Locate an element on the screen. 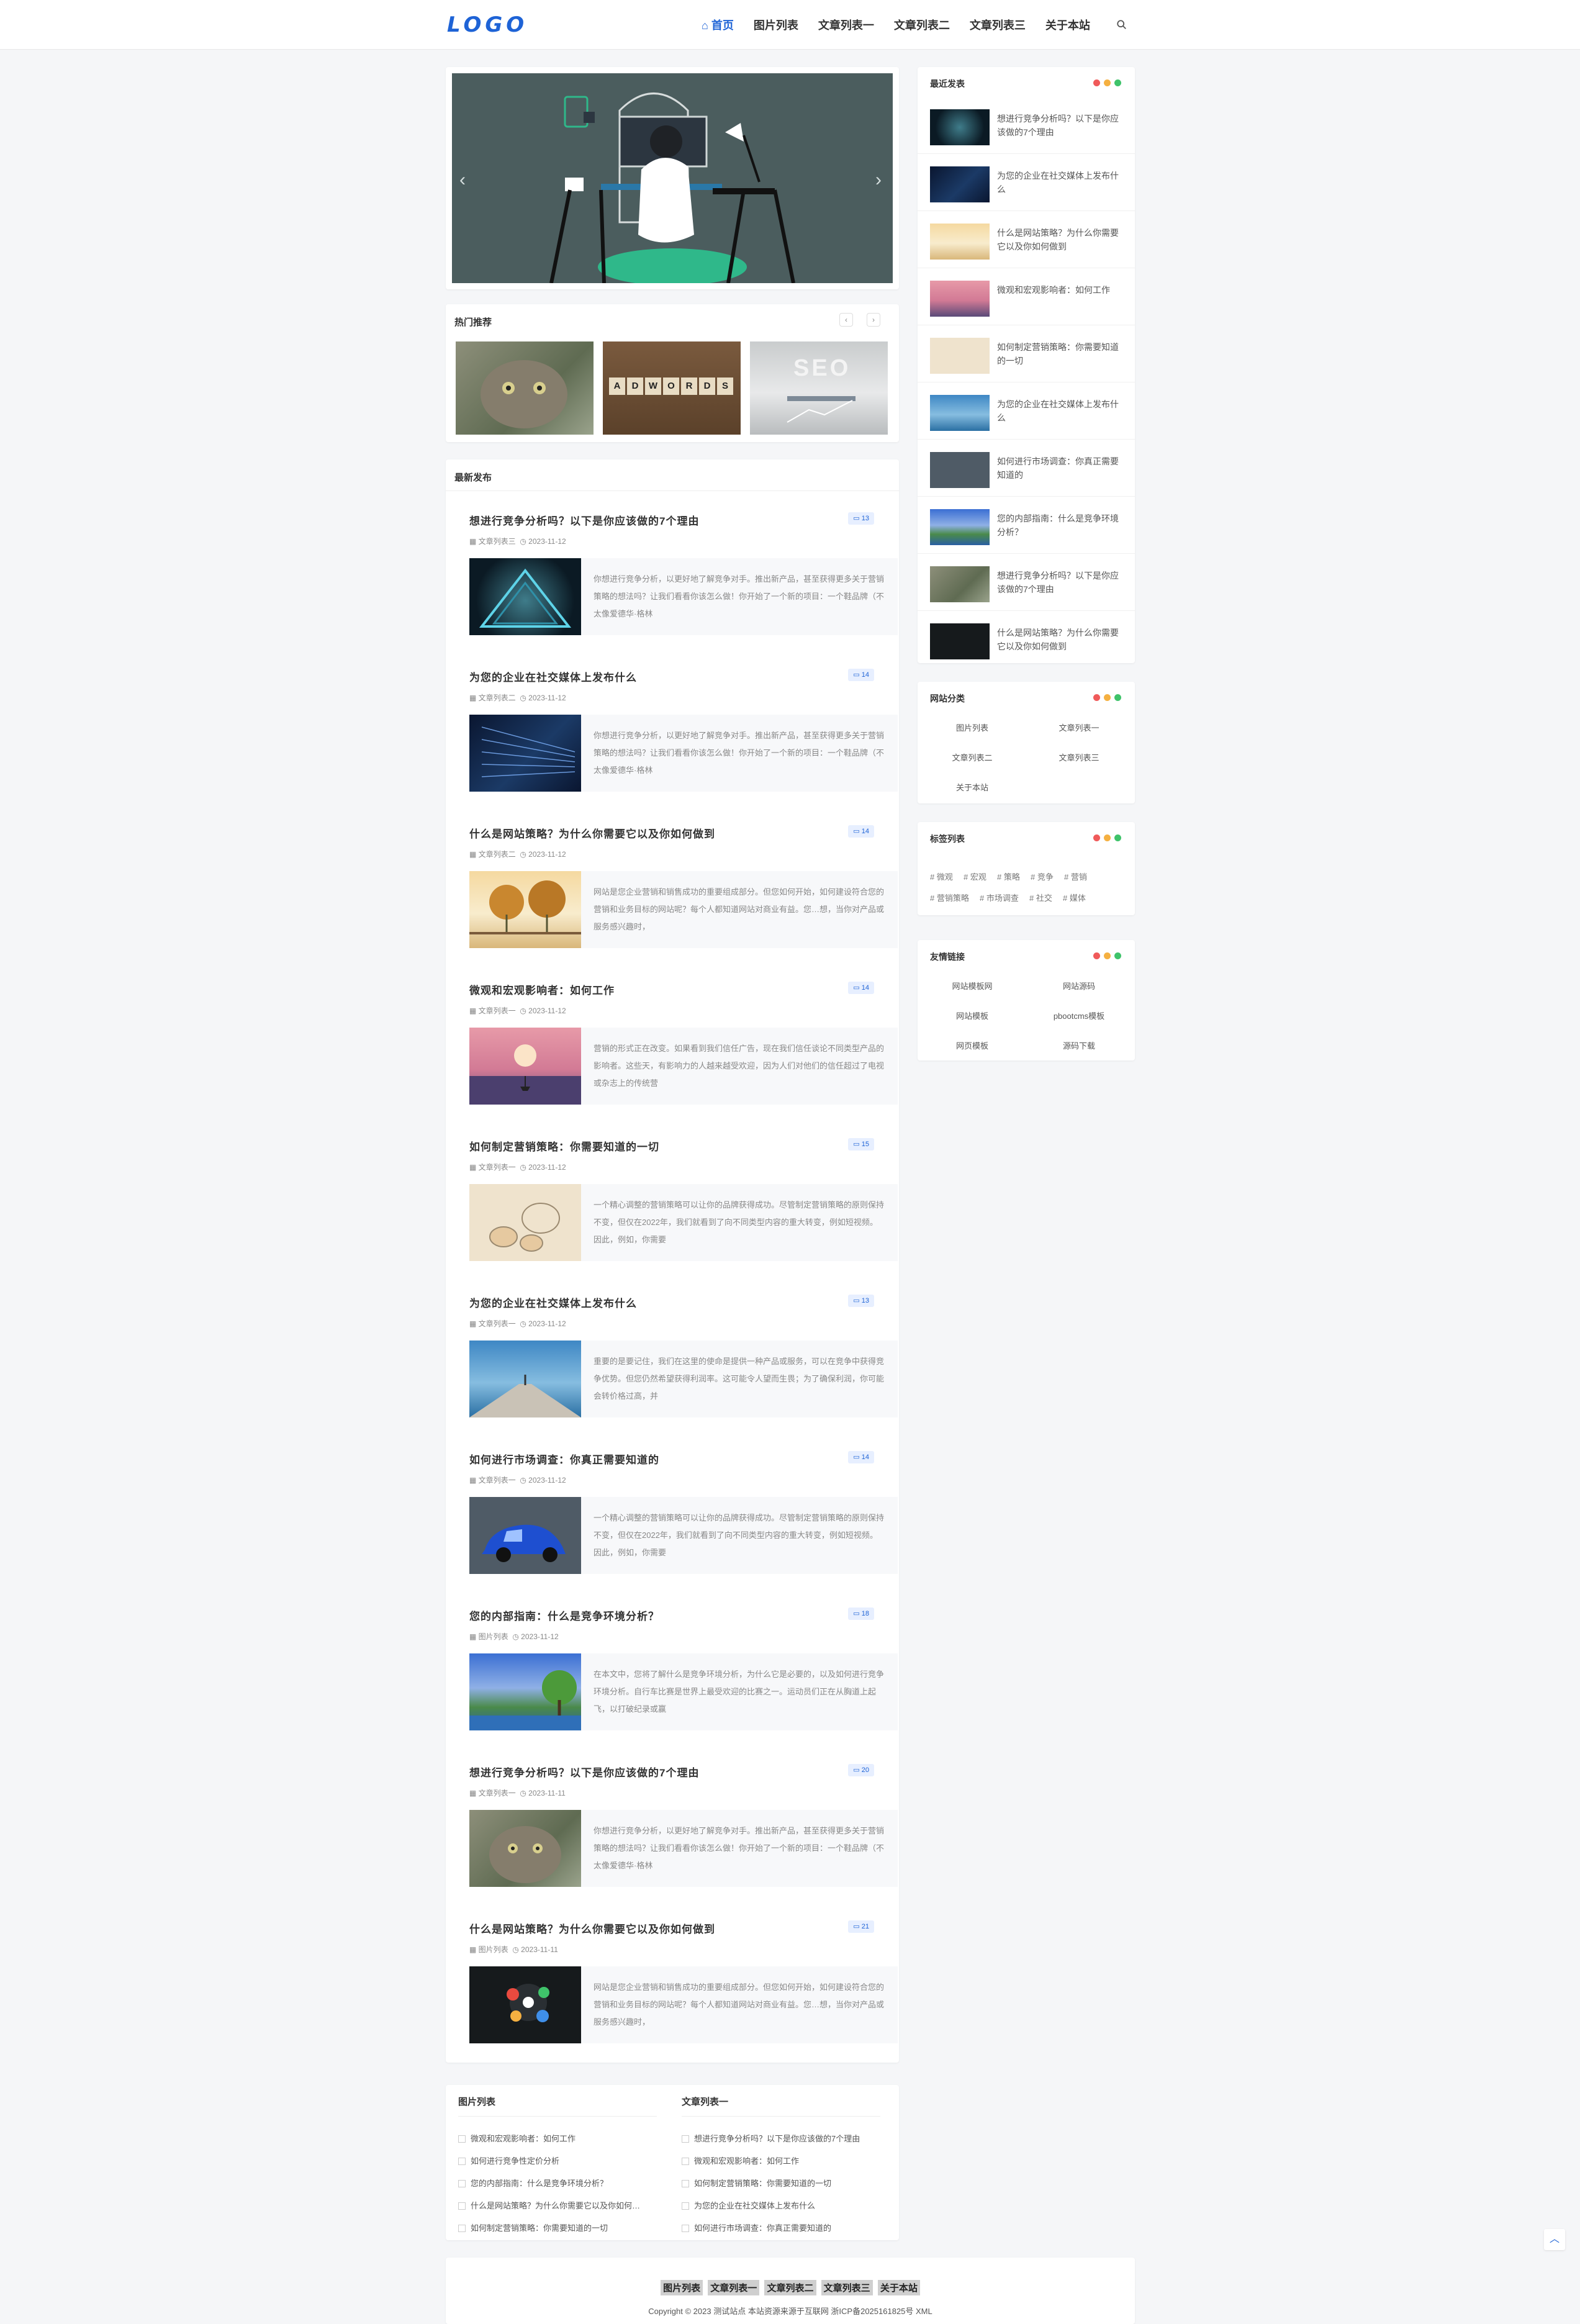 This screenshot has height=2324, width=1580. bottom-link: 如何进行市场调查：你真正需要知道的 is located at coordinates (756, 2227).